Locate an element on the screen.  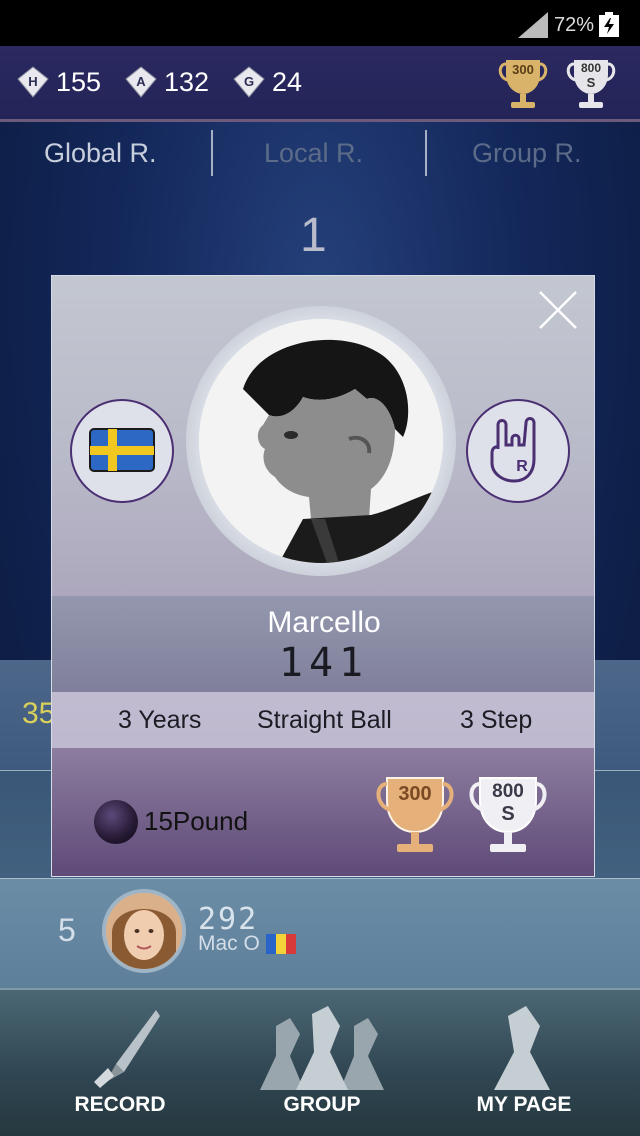
ball-weight: 15Pound is located at coordinates (196, 821).